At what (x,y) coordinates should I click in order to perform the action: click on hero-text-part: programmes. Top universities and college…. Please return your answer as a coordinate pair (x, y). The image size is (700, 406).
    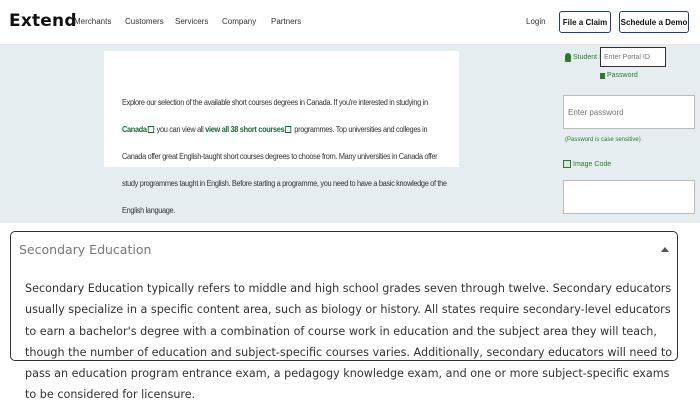
    Looking at the image, I should click on (284, 170).